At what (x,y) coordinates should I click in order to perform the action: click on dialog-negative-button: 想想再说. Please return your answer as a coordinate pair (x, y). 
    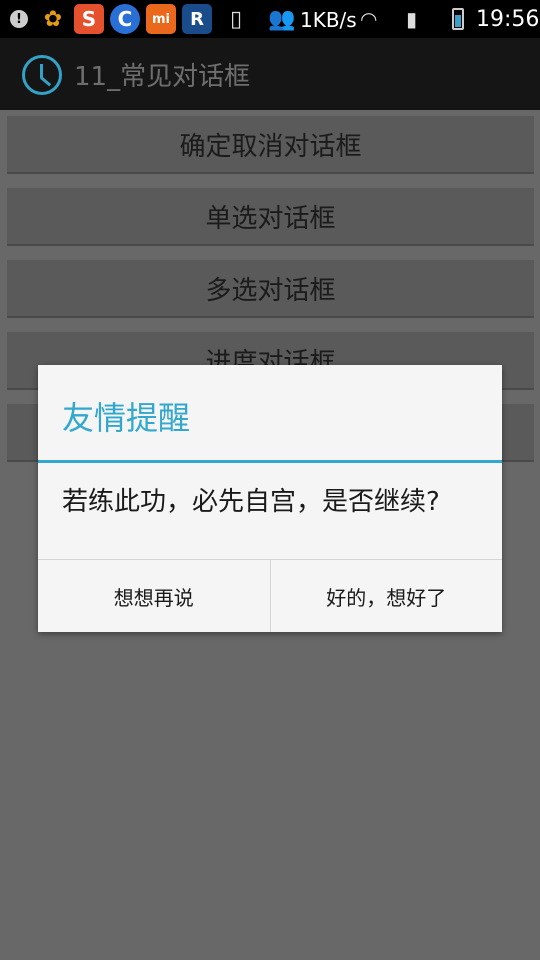
    Looking at the image, I should click on (154, 596).